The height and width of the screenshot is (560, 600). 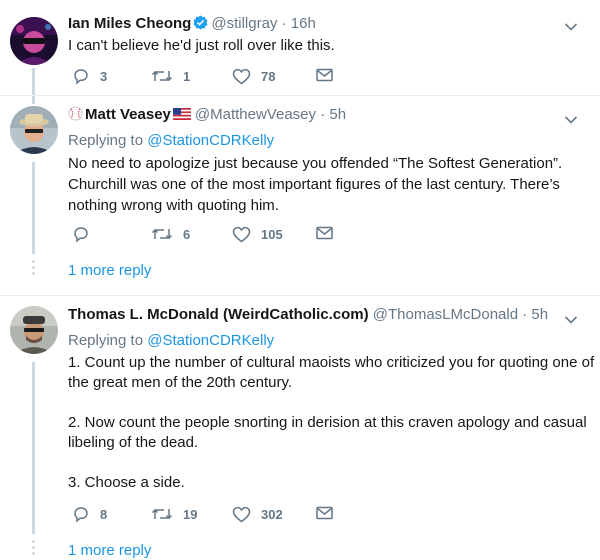 I want to click on timestamp: 16h, so click(x=303, y=23).